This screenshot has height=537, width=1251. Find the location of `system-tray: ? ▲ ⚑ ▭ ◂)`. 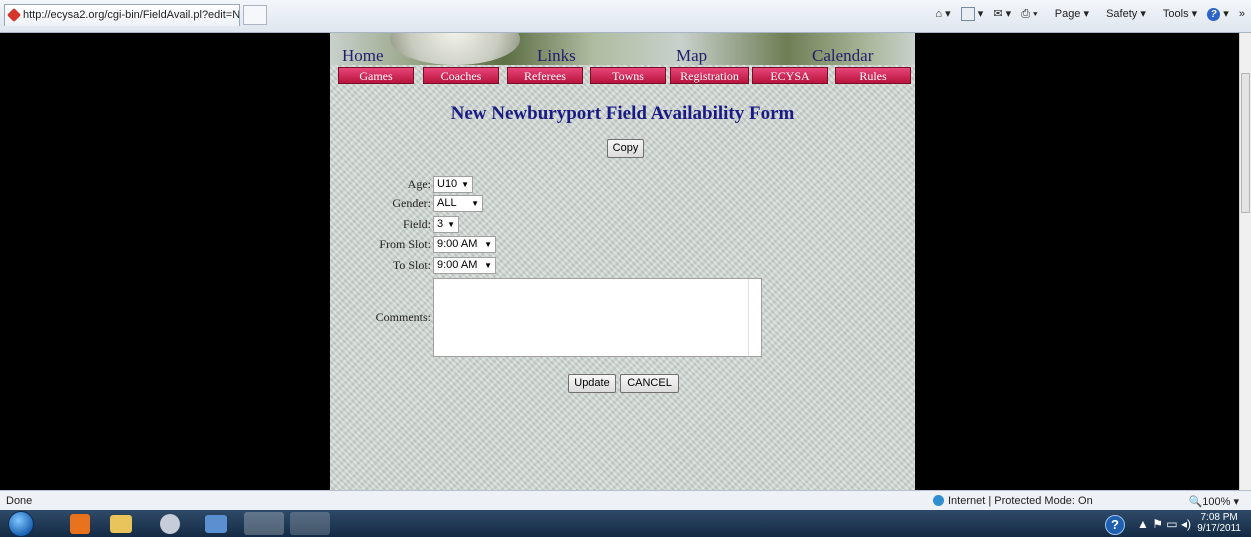

system-tray: ? ▲ ⚑ ▭ ◂) is located at coordinates (1148, 525).